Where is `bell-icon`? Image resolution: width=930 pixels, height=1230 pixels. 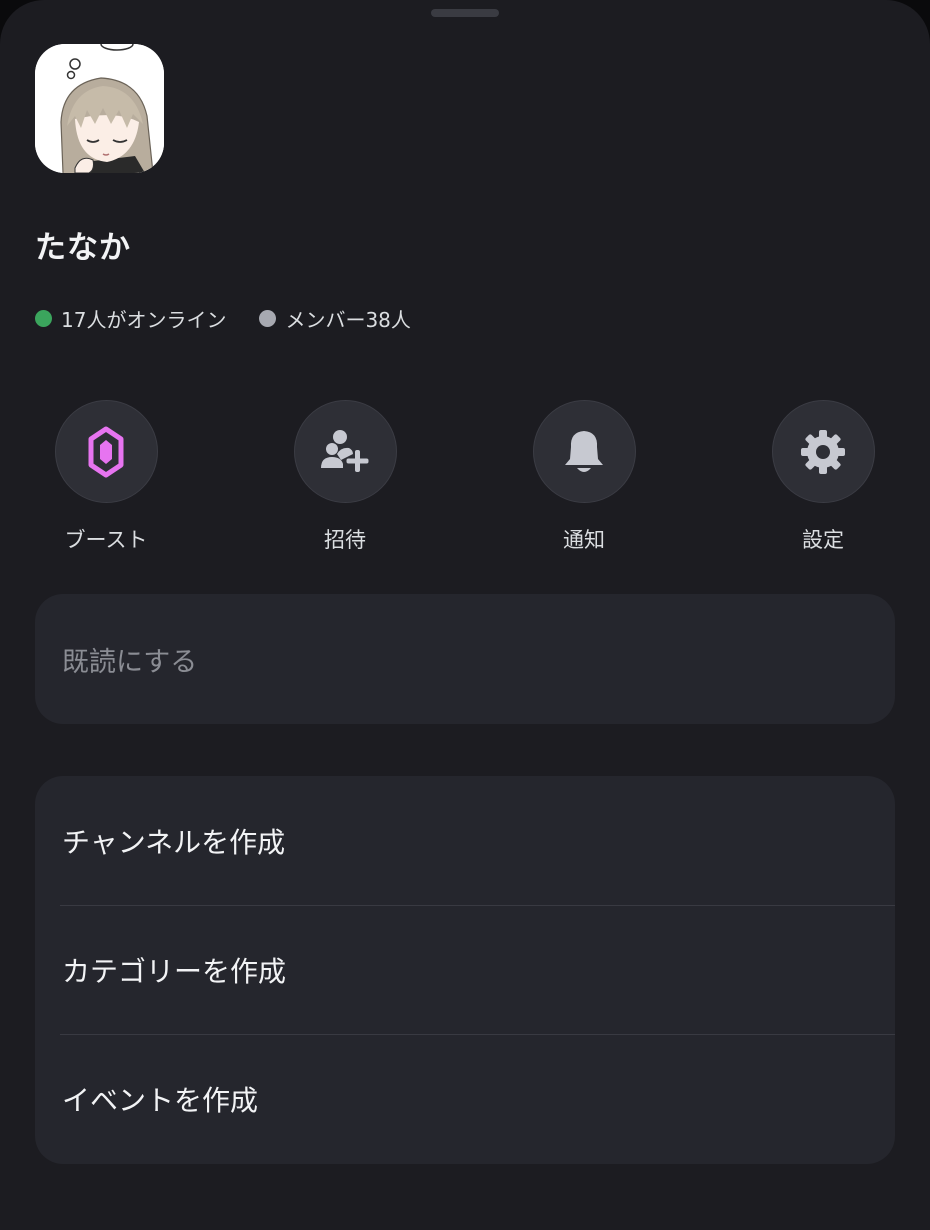
bell-icon is located at coordinates (584, 451).